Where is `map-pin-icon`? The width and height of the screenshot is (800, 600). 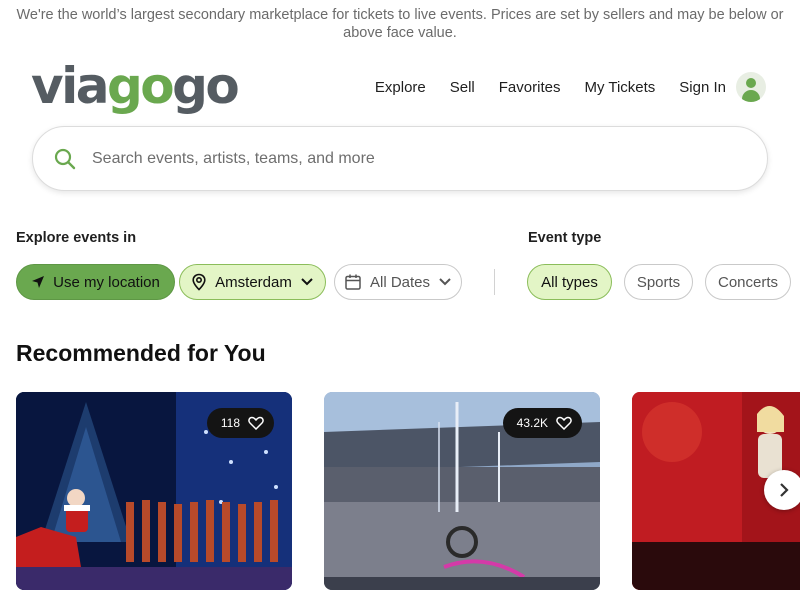 map-pin-icon is located at coordinates (199, 282).